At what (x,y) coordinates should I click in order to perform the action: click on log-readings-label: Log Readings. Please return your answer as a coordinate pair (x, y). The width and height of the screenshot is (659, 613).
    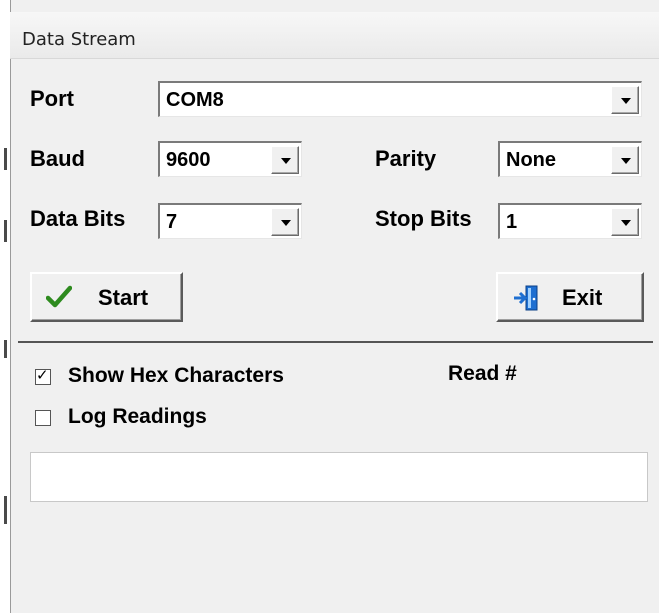
    Looking at the image, I should click on (137, 417).